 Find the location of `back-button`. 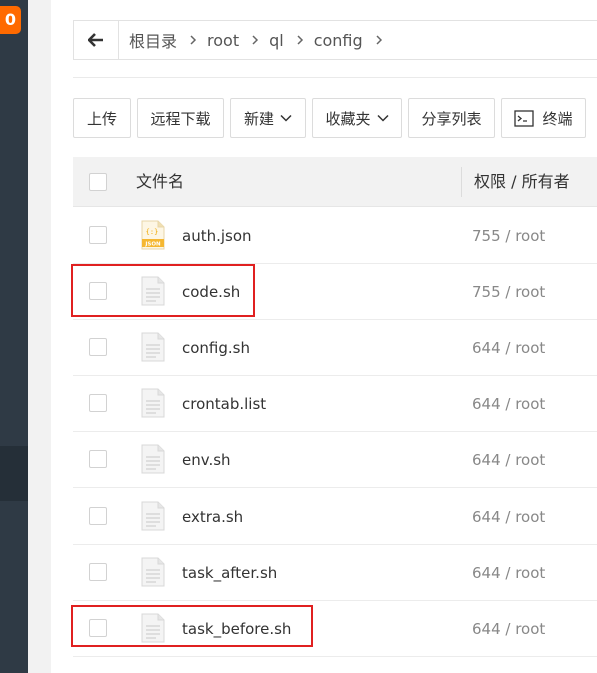

back-button is located at coordinates (96, 40).